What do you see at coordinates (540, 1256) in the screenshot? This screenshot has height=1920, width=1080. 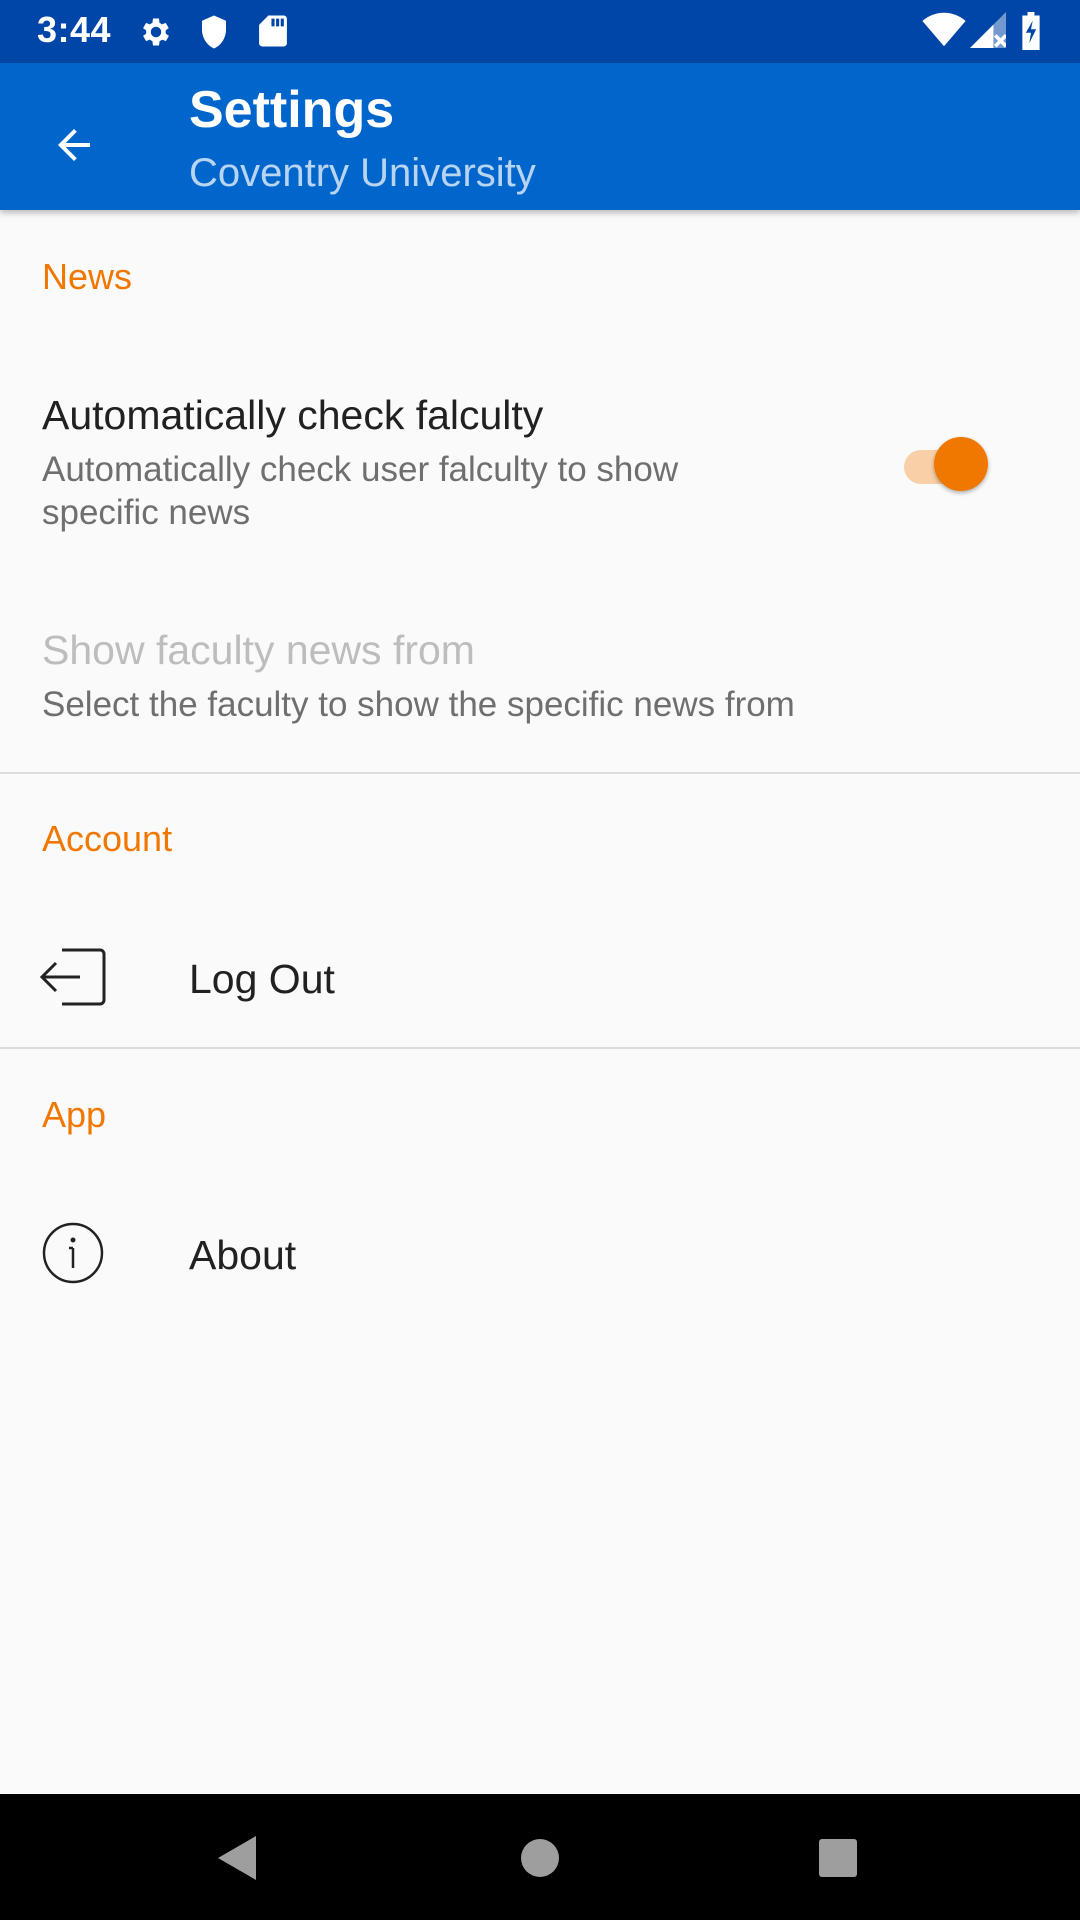 I see `about-button: About` at bounding box center [540, 1256].